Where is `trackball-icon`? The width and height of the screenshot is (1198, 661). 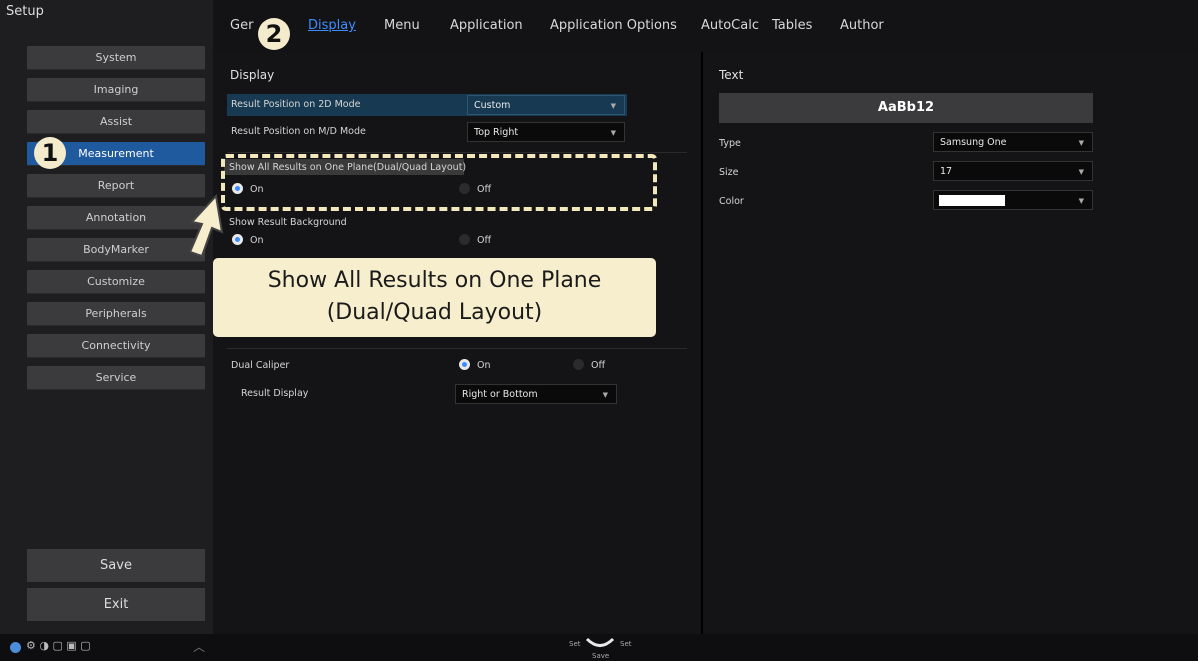 trackball-icon is located at coordinates (600, 642).